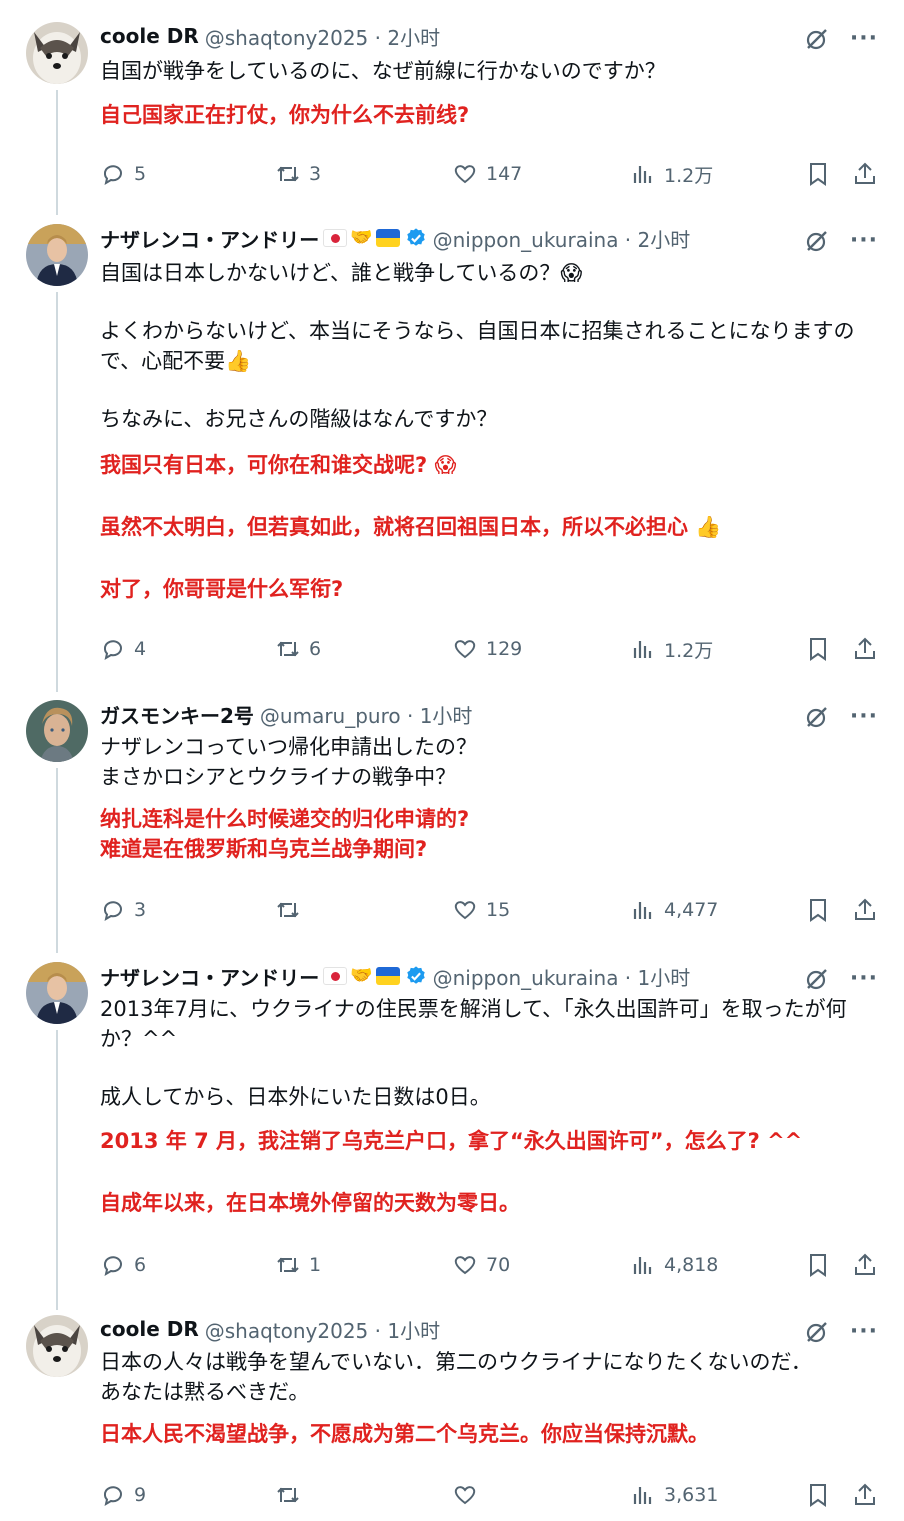 The width and height of the screenshot is (904, 1521). Describe the element at coordinates (481, 1265) in the screenshot. I see `like-button: 70` at that location.